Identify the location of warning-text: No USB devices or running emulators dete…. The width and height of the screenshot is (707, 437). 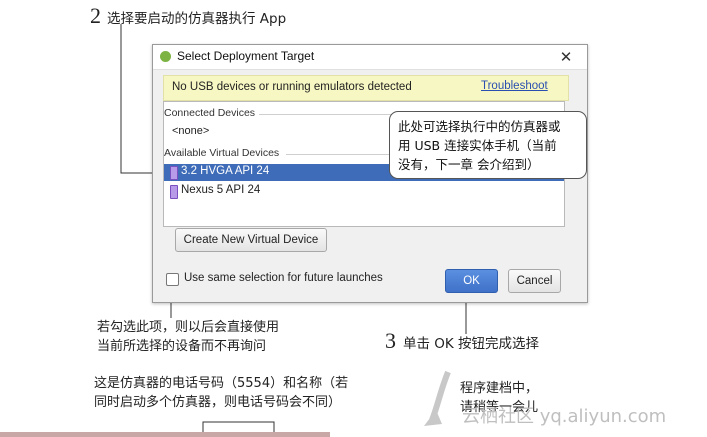
(292, 87).